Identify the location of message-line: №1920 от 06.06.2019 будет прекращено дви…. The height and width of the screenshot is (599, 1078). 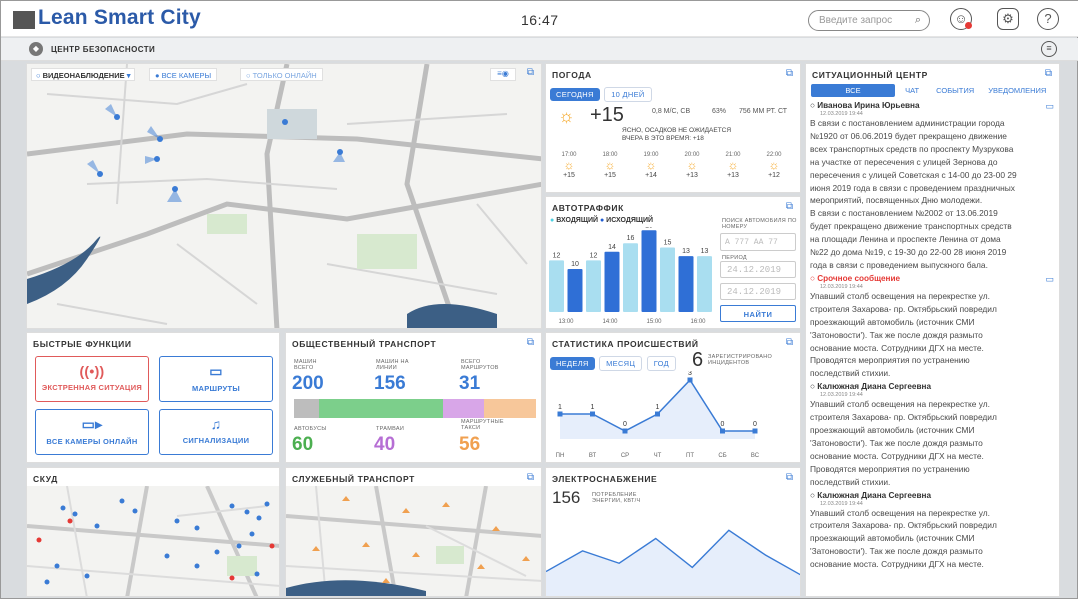
(908, 135).